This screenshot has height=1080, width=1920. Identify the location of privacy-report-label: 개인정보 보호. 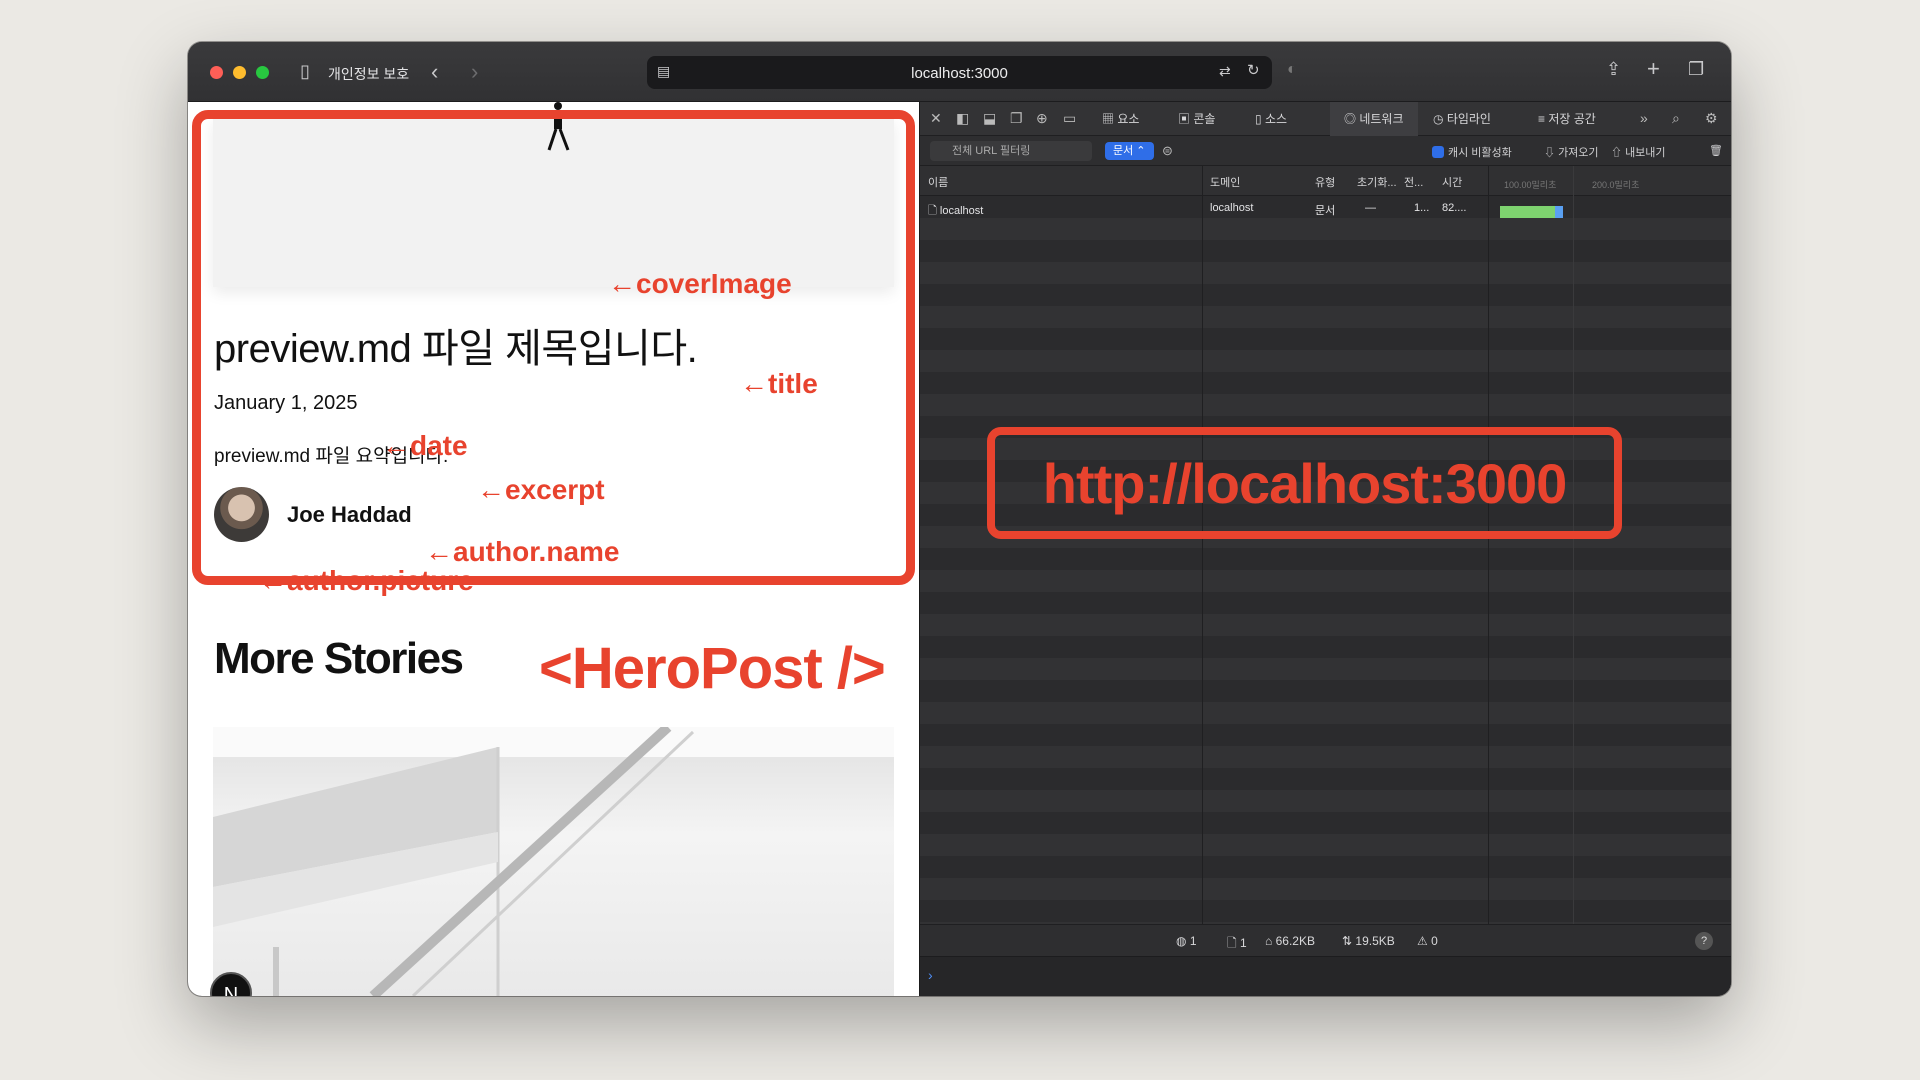
(368, 74).